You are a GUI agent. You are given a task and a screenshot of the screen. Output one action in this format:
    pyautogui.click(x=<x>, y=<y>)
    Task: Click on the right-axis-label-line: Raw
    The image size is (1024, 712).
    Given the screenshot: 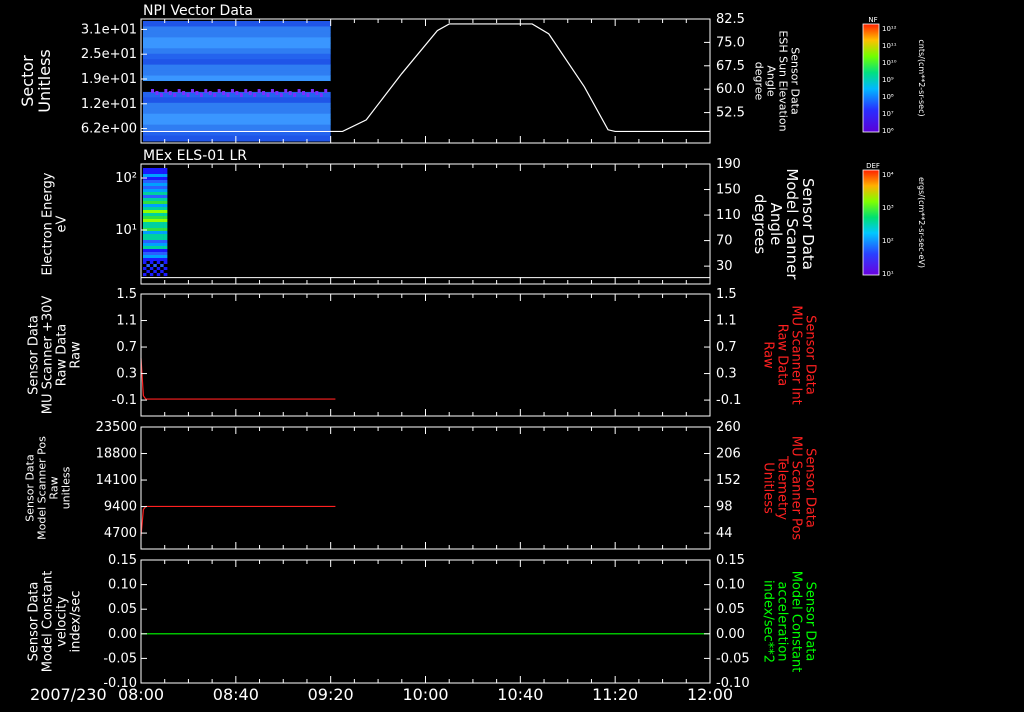 What is the action you would take?
    pyautogui.click(x=768, y=355)
    